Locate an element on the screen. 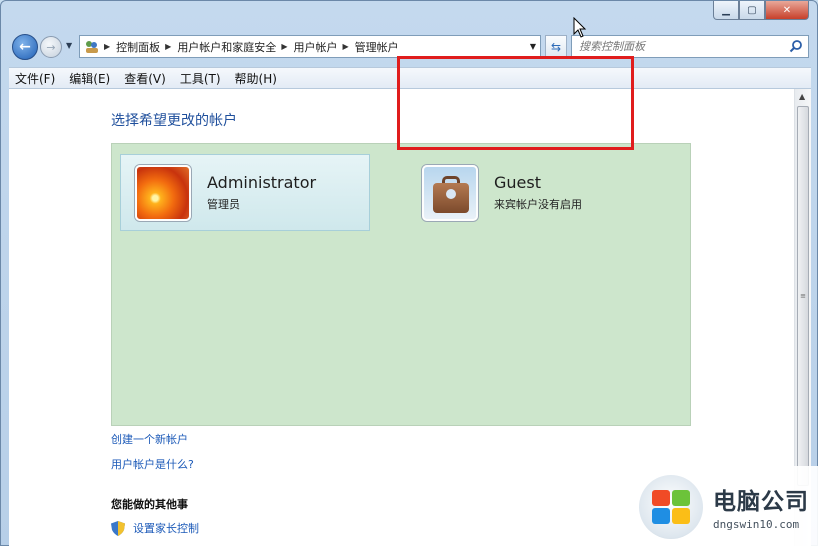  watermark: 电脑公司 dngswin10.com is located at coordinates (723, 506).